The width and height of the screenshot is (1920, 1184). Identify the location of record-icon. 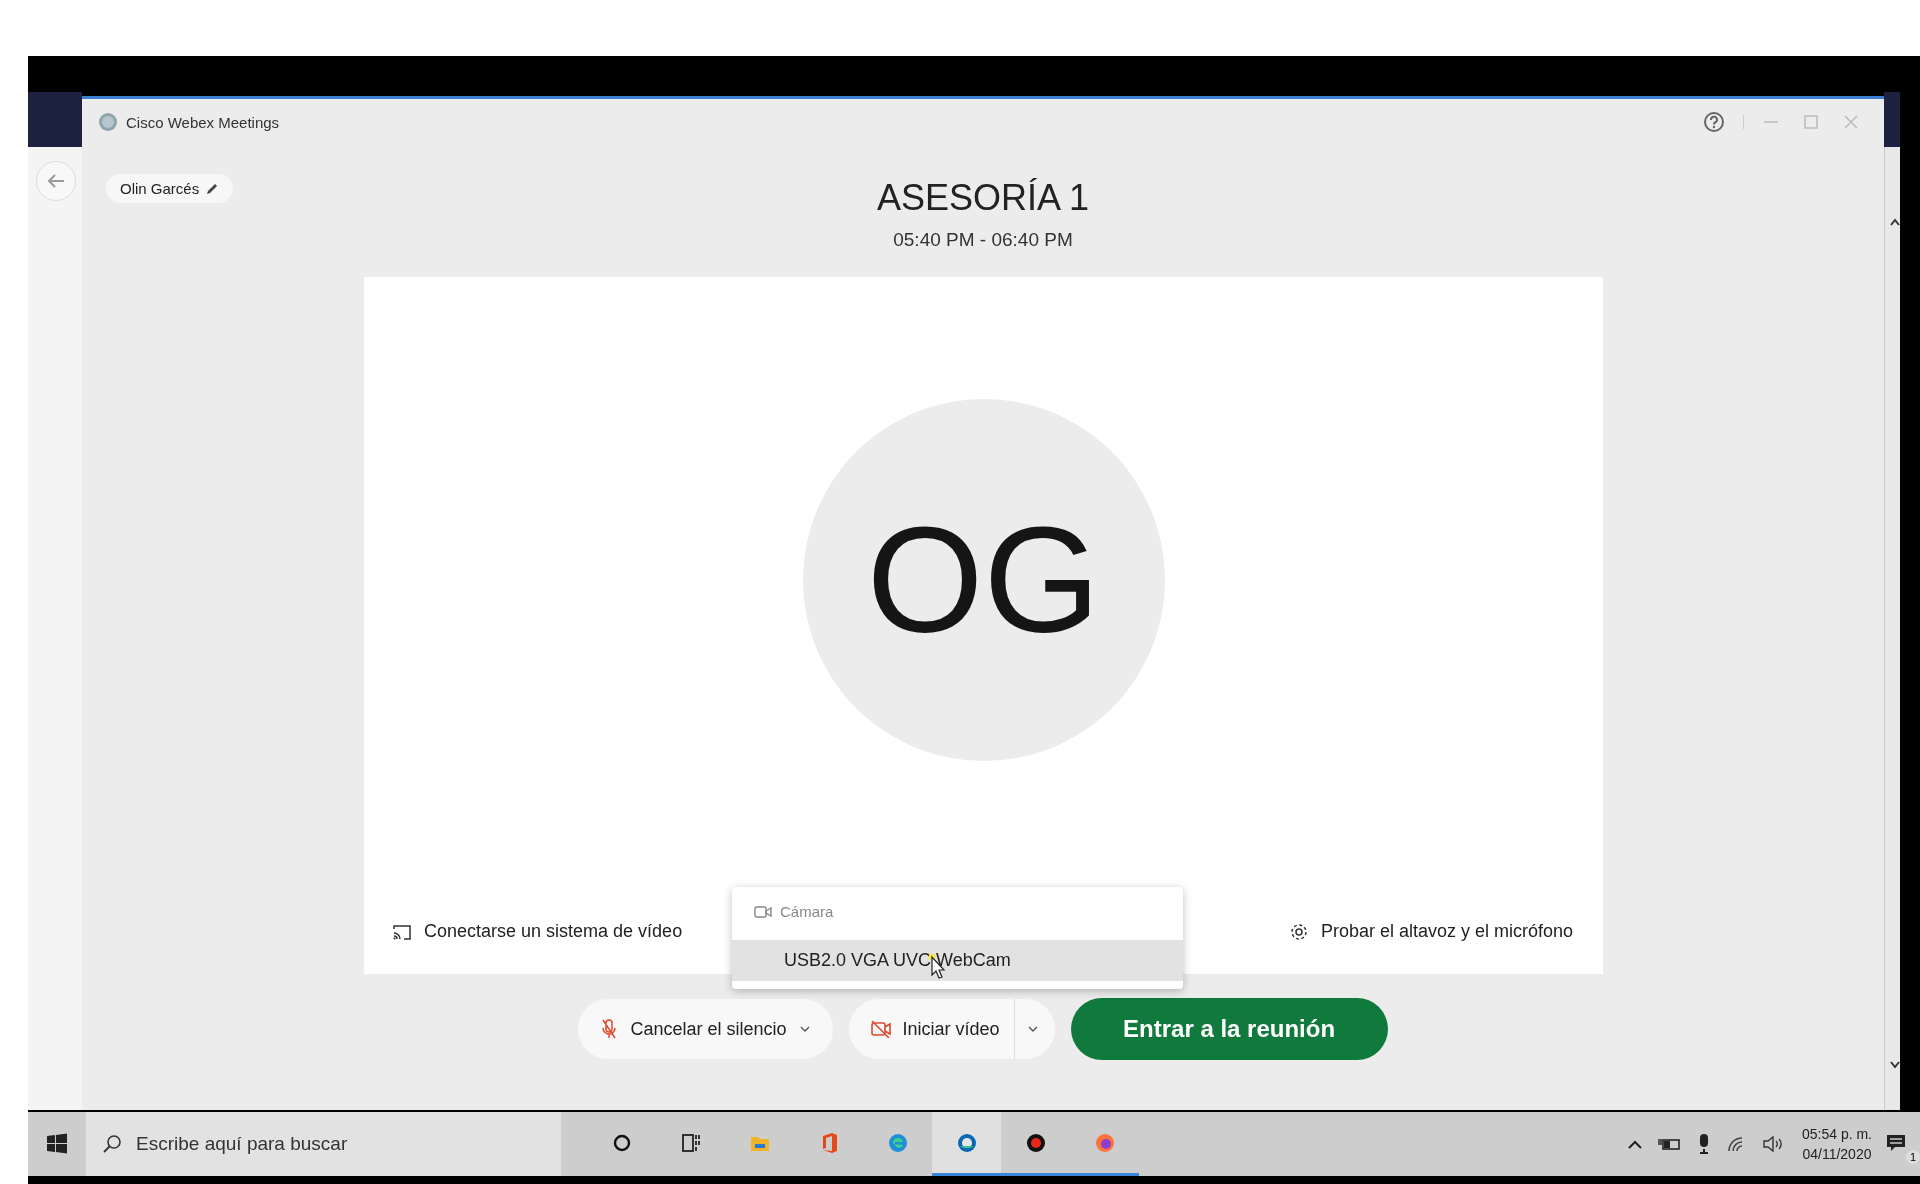
(1035, 1142).